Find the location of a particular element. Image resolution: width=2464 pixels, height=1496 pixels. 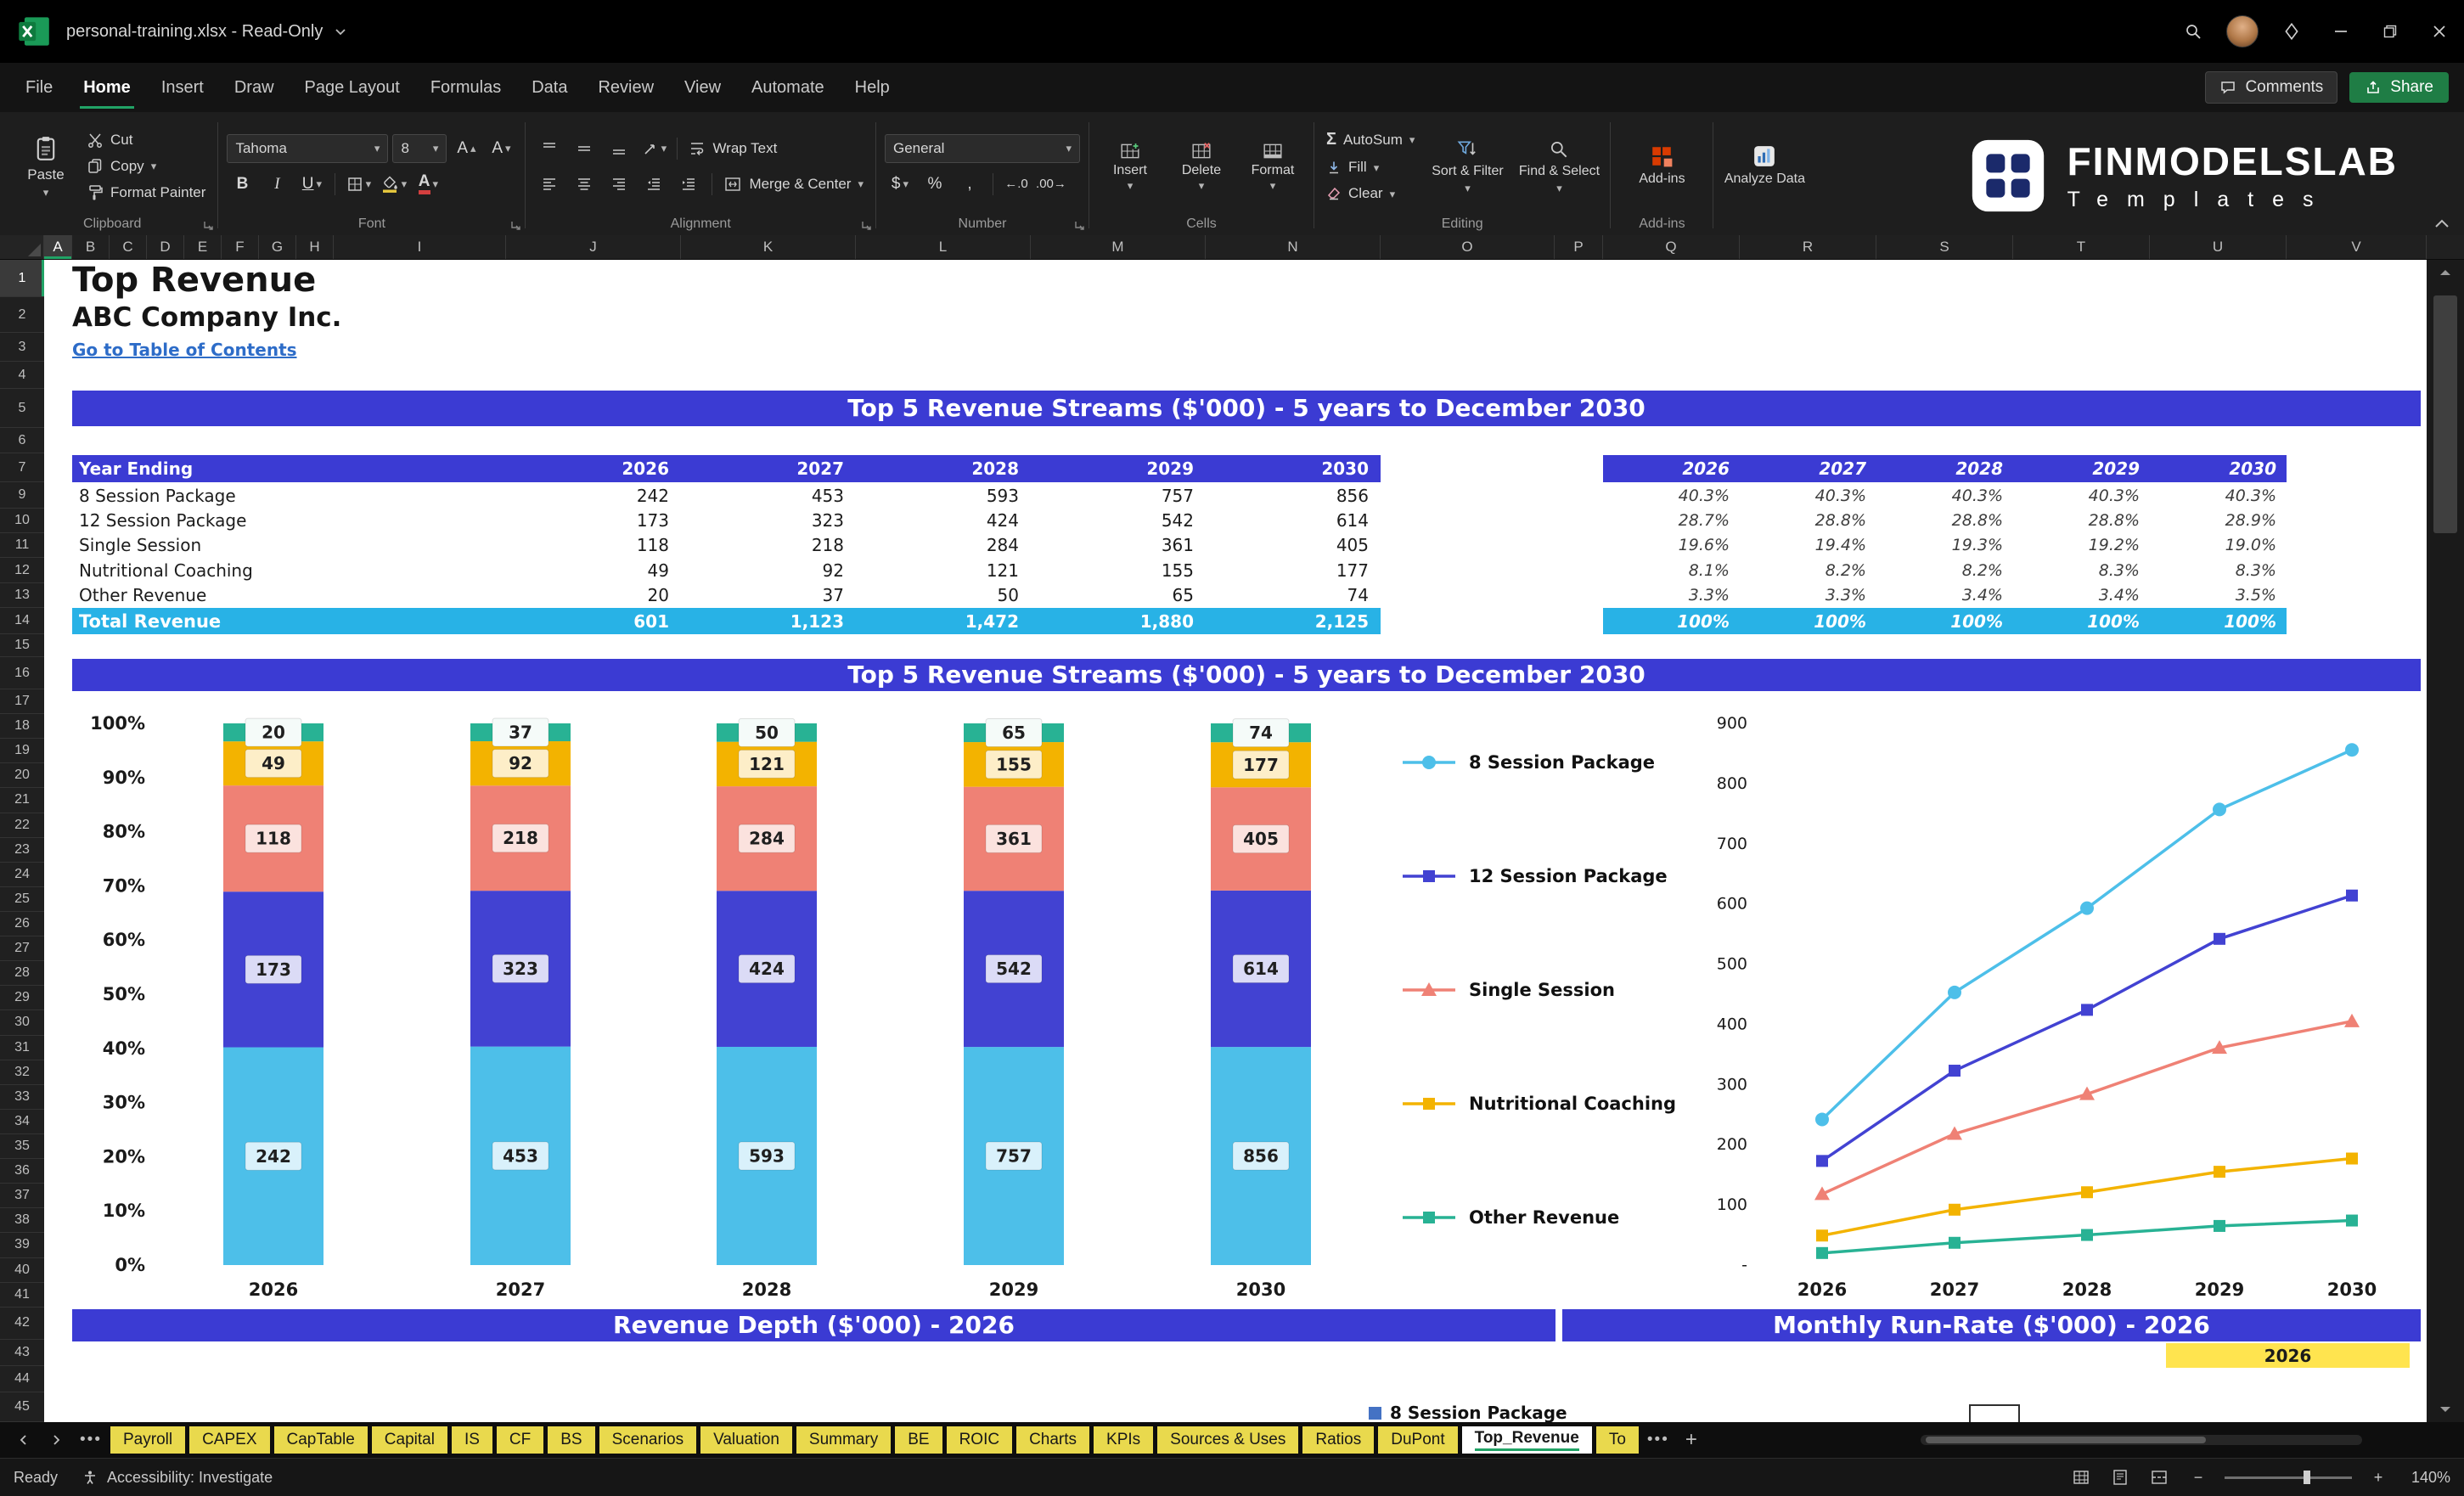

row-header-45: 45 is located at coordinates (22, 1407).